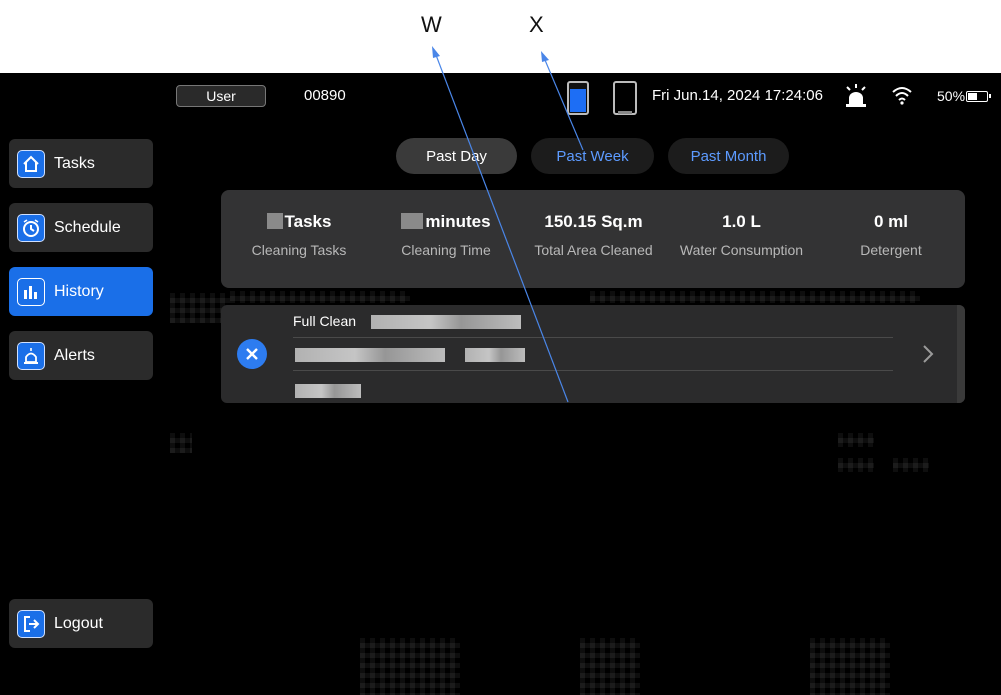 The width and height of the screenshot is (1001, 695). Describe the element at coordinates (31, 163) in the screenshot. I see `home-icon` at that location.